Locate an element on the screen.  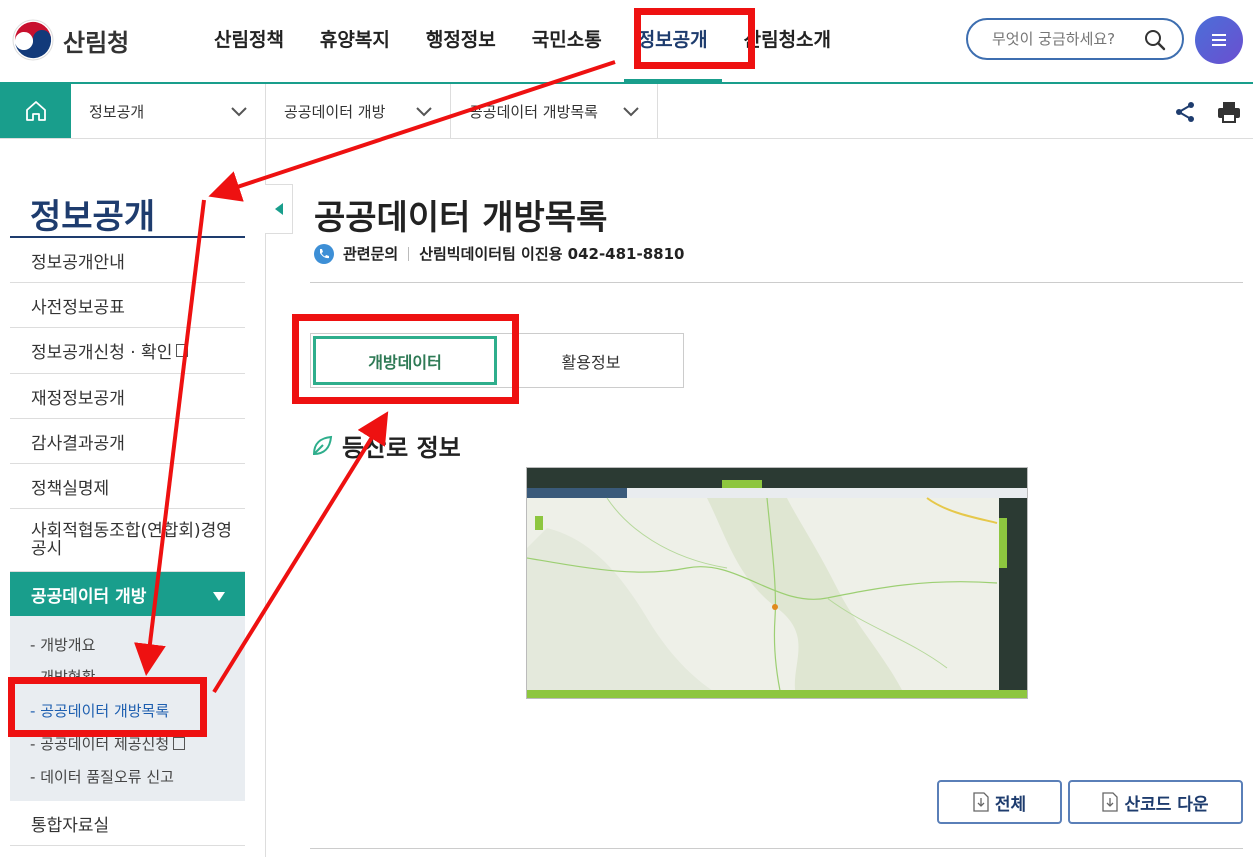
leaf-icon is located at coordinates (322, 445).